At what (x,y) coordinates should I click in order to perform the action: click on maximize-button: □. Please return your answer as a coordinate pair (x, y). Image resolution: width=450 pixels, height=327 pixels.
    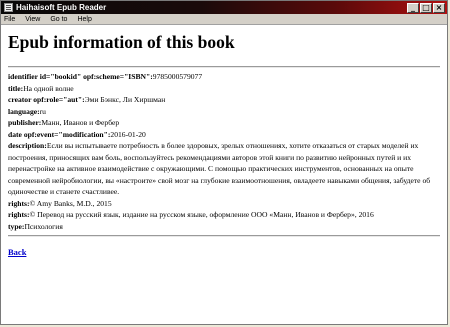
    Looking at the image, I should click on (426, 7).